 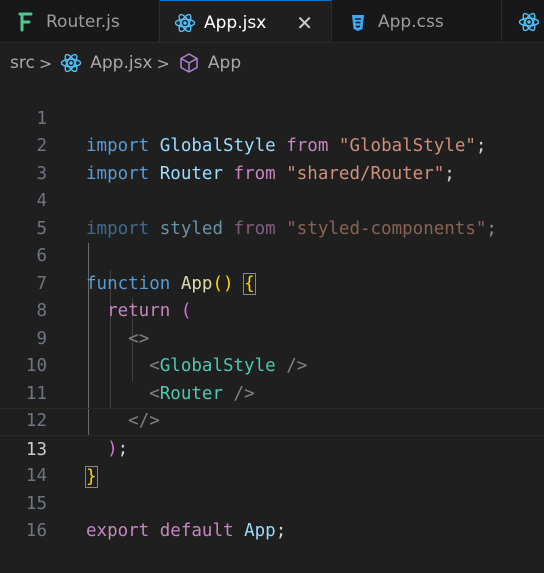 I want to click on code-line: 11 </>, so click(x=272, y=392).